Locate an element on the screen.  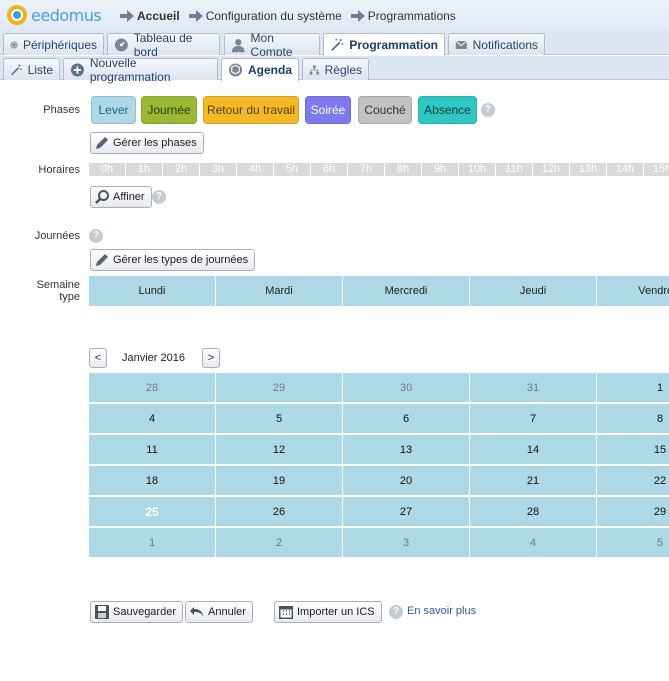
breadcrumb-programmations: Programmations is located at coordinates (412, 16).